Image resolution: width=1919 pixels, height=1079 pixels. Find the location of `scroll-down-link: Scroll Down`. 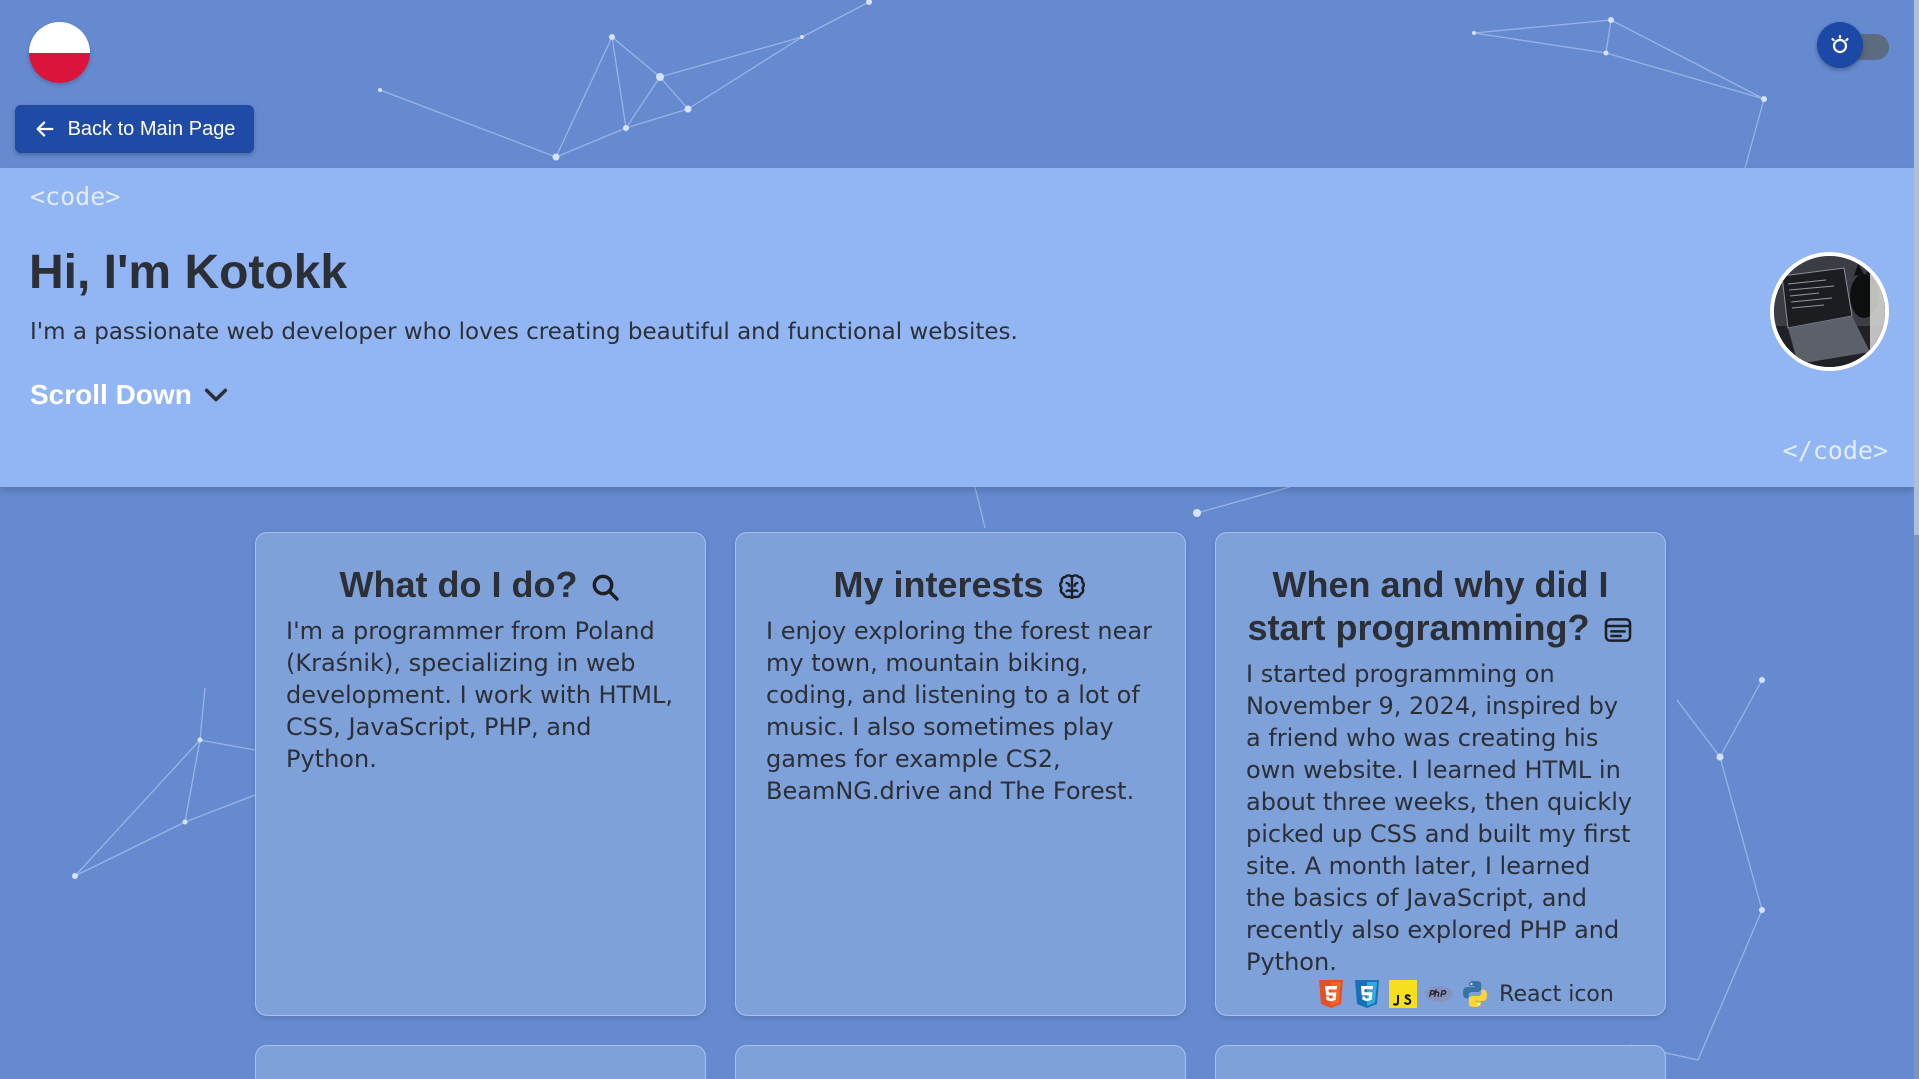

scroll-down-link: Scroll Down is located at coordinates (130, 395).